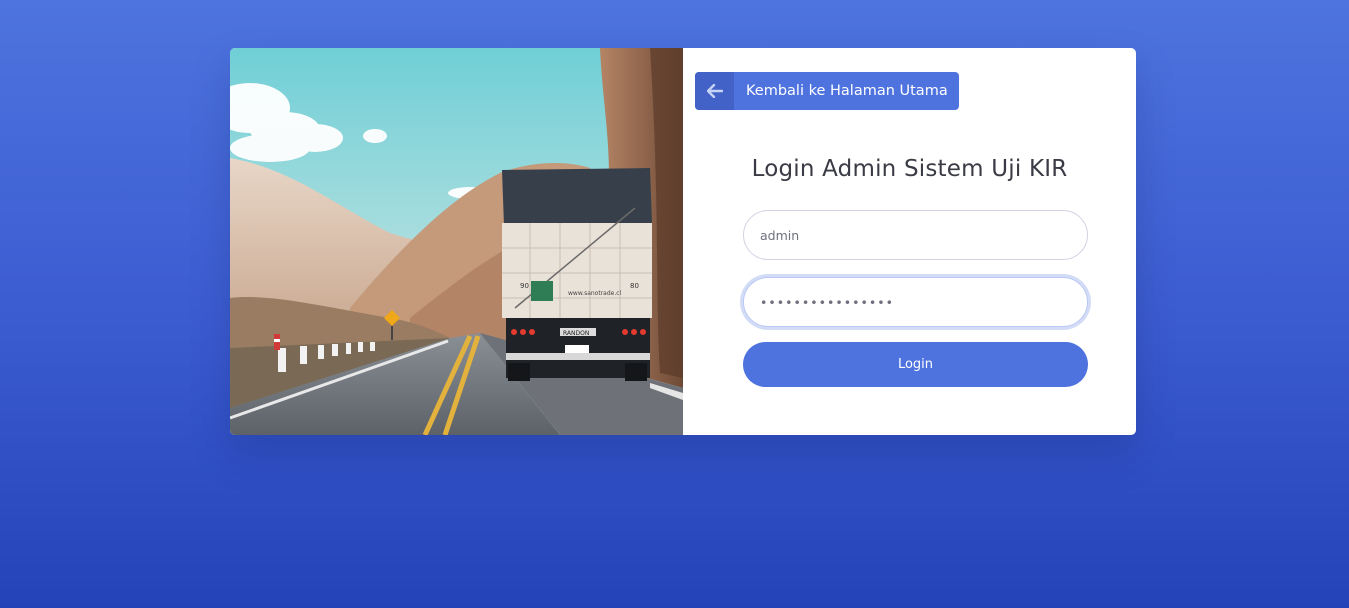  Describe the element at coordinates (915, 302) in the screenshot. I see `password-input` at that location.